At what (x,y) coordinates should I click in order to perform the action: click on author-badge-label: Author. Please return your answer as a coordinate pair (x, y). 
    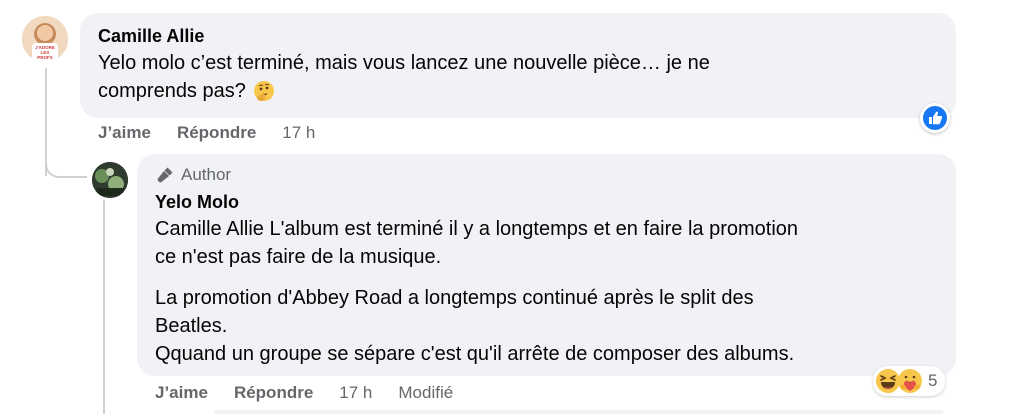
    Looking at the image, I should click on (206, 174).